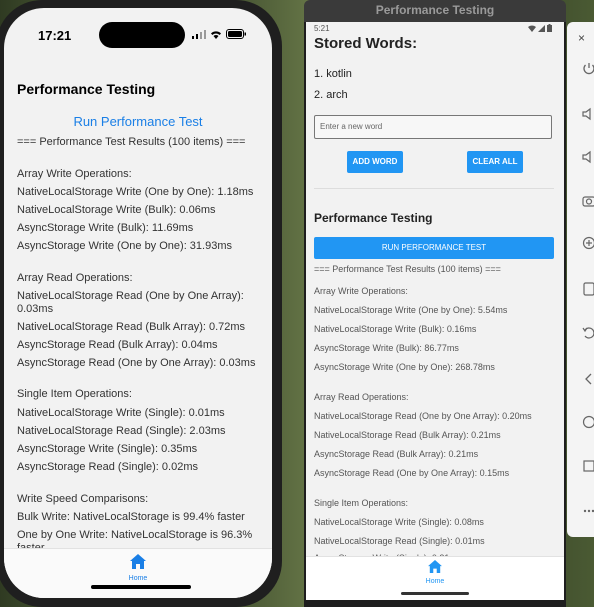 This screenshot has width=594, height=607. What do you see at coordinates (495, 162) in the screenshot?
I see `clear-all-button: CLEAR ALL` at bounding box center [495, 162].